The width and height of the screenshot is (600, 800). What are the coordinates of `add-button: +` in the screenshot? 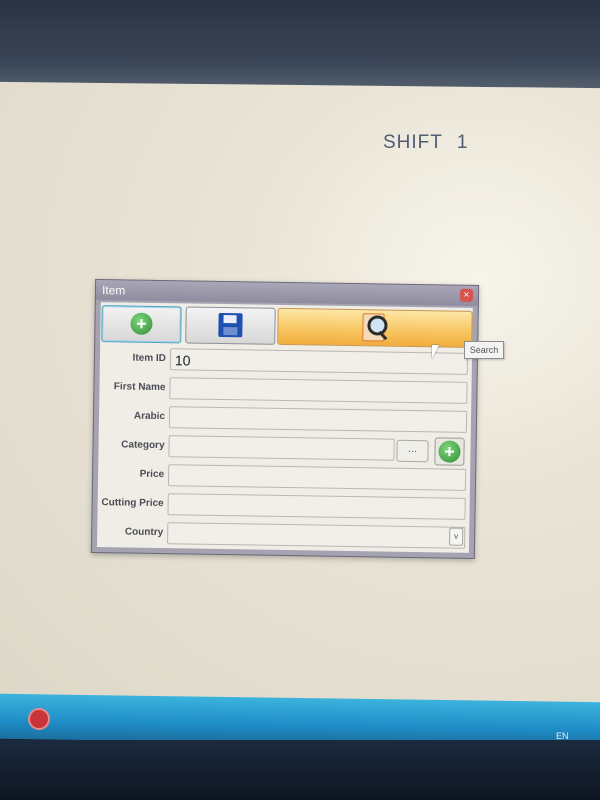 It's located at (141, 324).